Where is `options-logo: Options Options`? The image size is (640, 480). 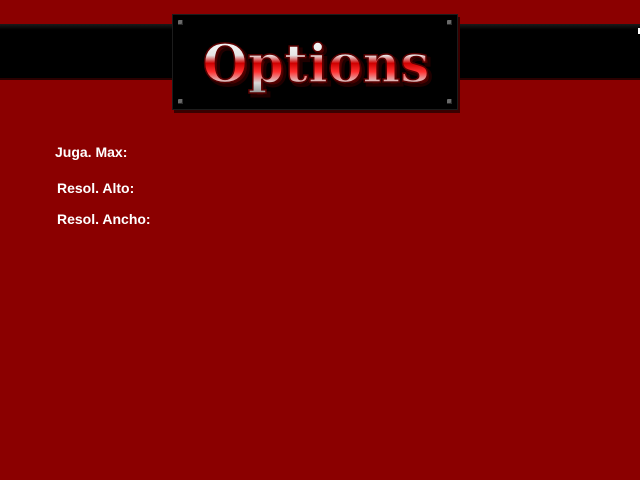
options-logo: Options Options is located at coordinates (318, 66).